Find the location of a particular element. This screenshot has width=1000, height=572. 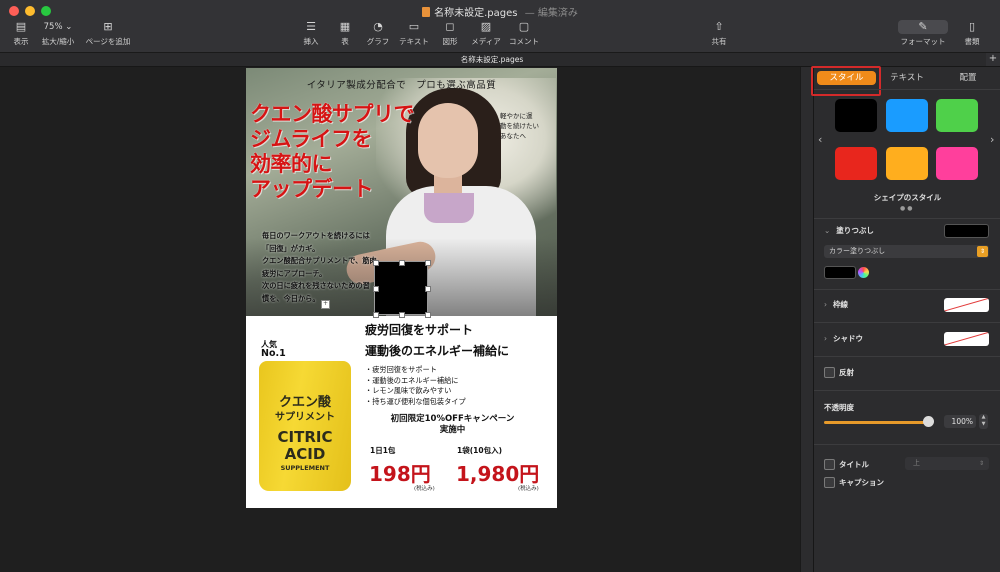

style-swatch-orange is located at coordinates (907, 163).